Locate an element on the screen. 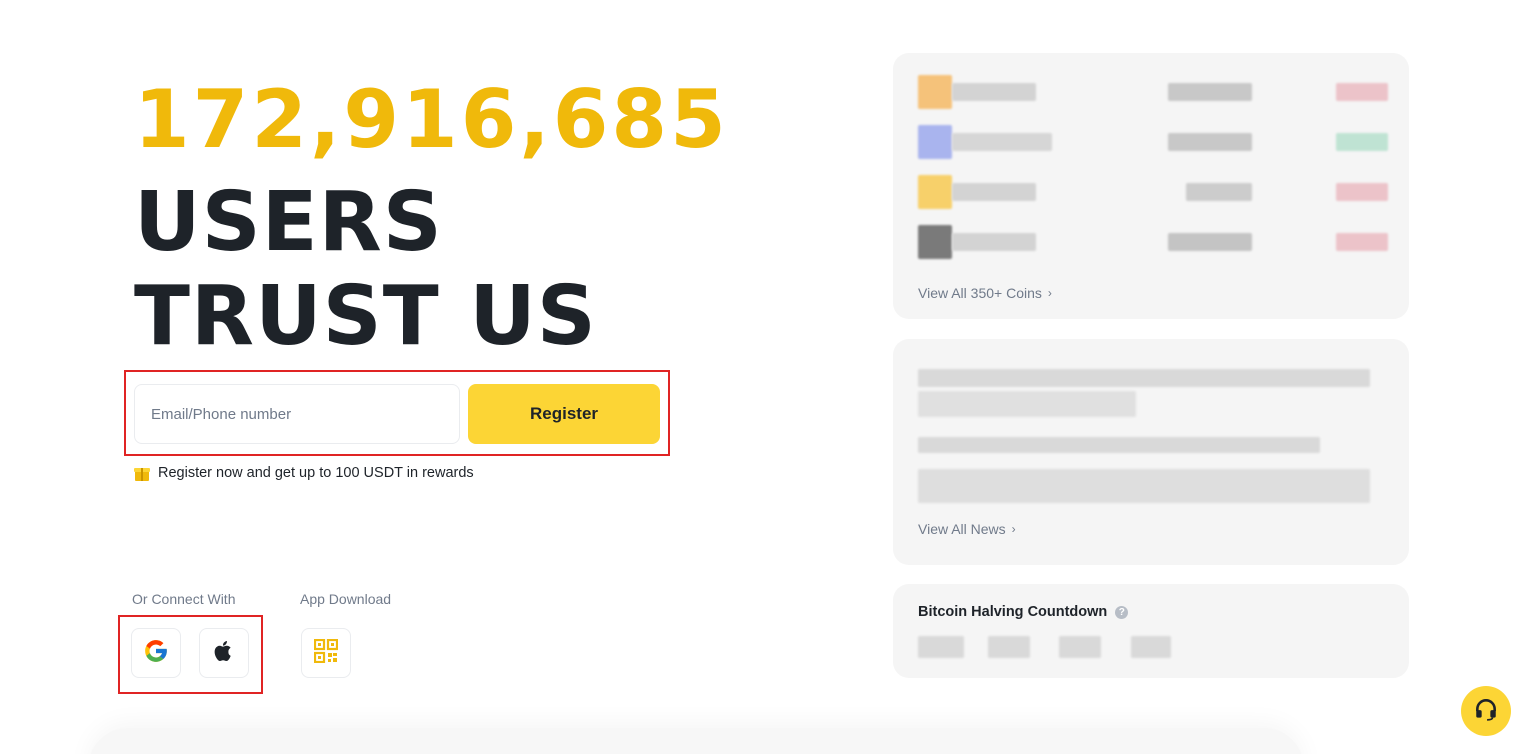  halving-title: Bitcoin Halving Countdown ? is located at coordinates (1023, 612).